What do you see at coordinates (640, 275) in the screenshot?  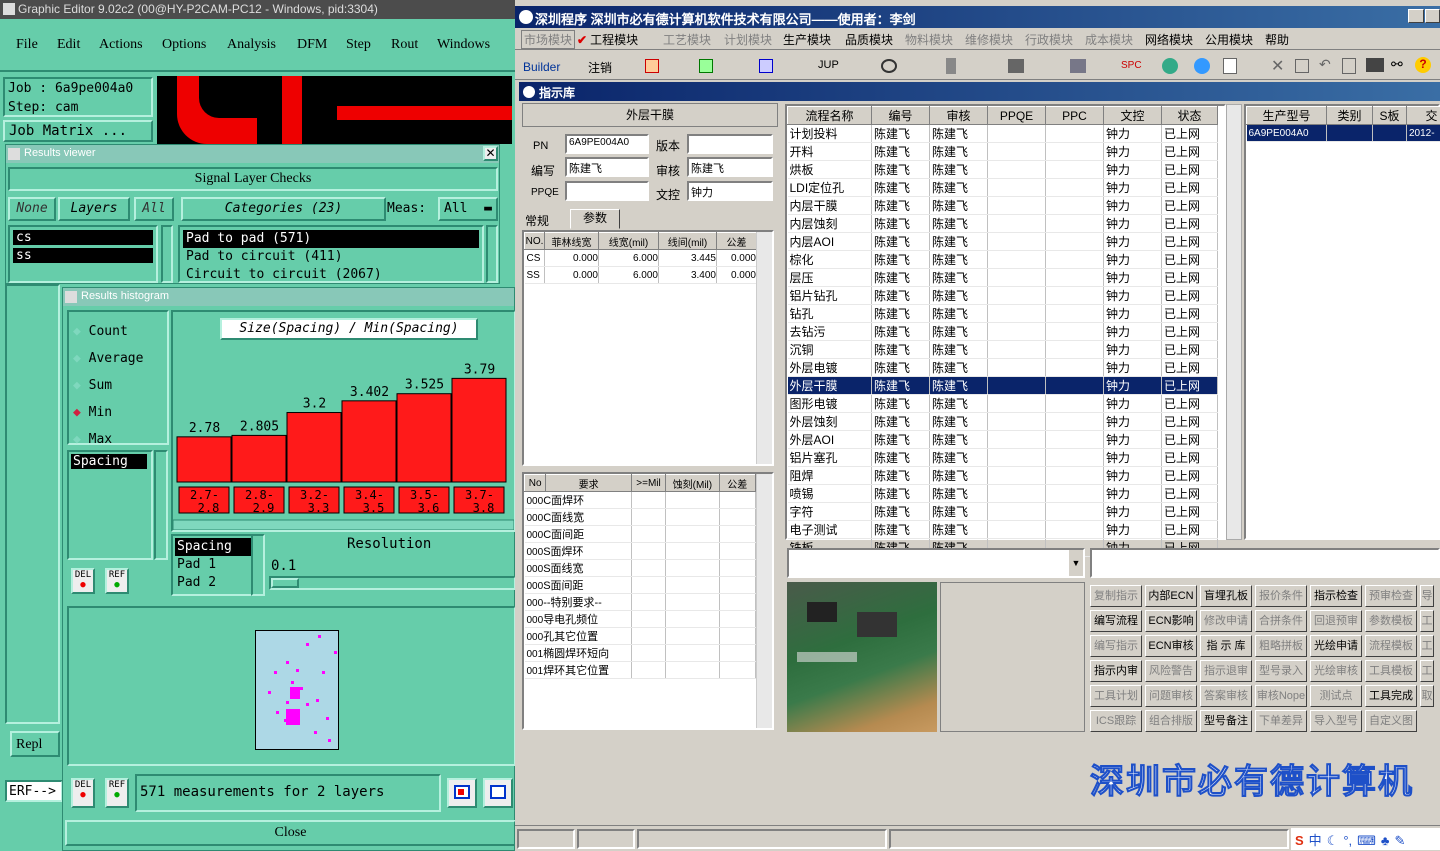 I see `table-row: SS 0.000 6.000 3.400 0.000` at bounding box center [640, 275].